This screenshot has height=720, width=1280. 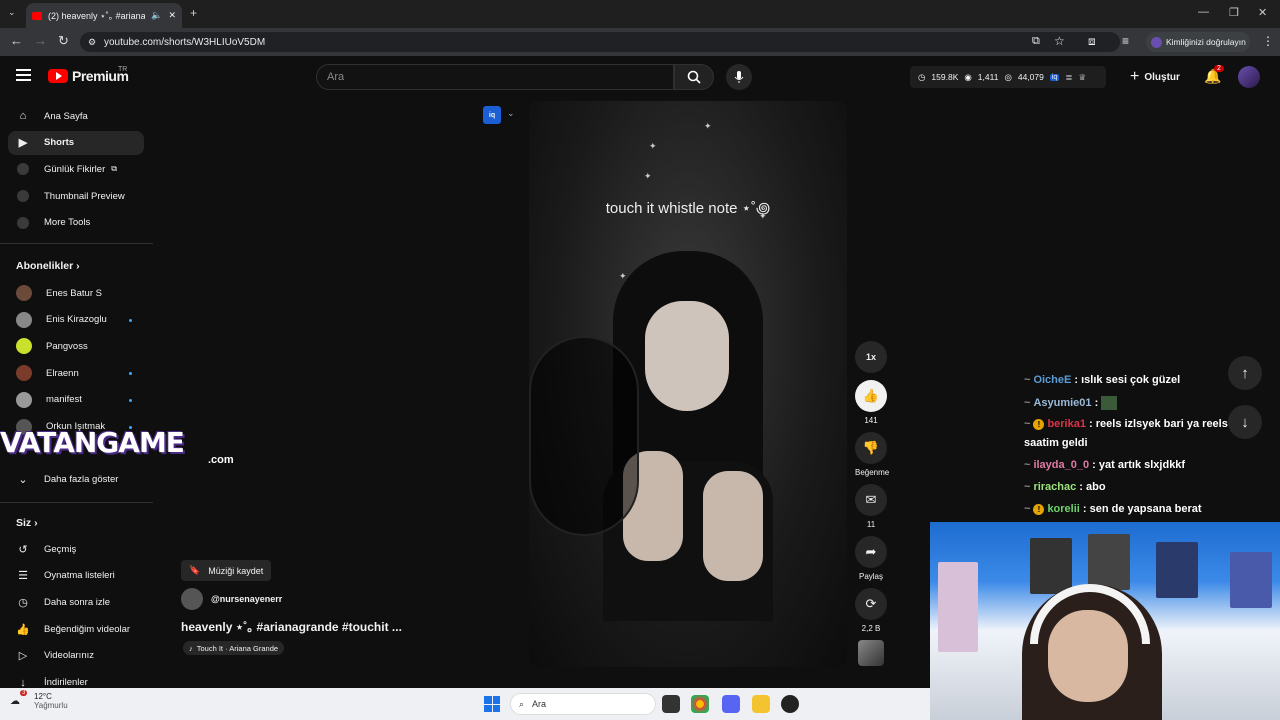 What do you see at coordinates (76, 576) in the screenshot?
I see `sidebar-item-playlist: ☰ Oynatma listeleri` at bounding box center [76, 576].